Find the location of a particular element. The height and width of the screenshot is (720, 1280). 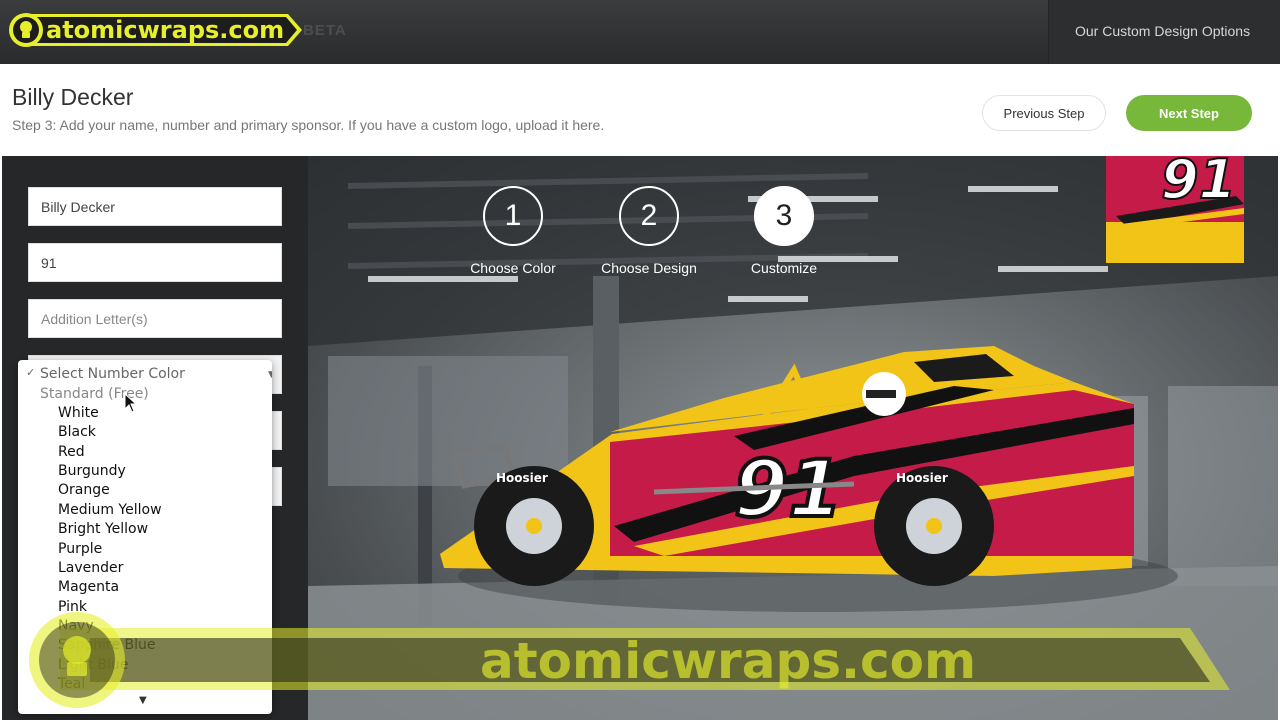

nav-link-label: Our Custom Design Options is located at coordinates (1163, 31).